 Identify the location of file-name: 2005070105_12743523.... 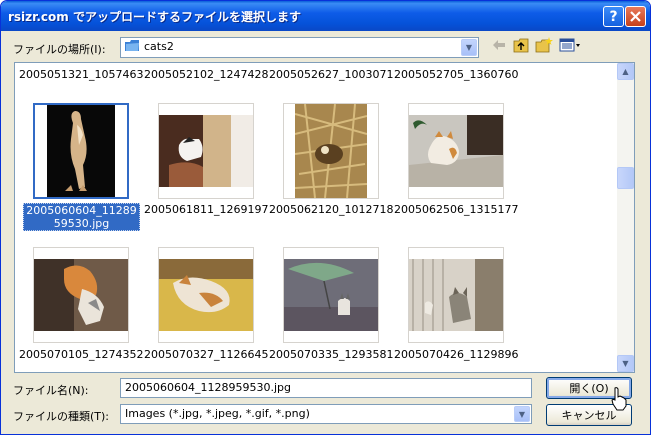
(81, 354).